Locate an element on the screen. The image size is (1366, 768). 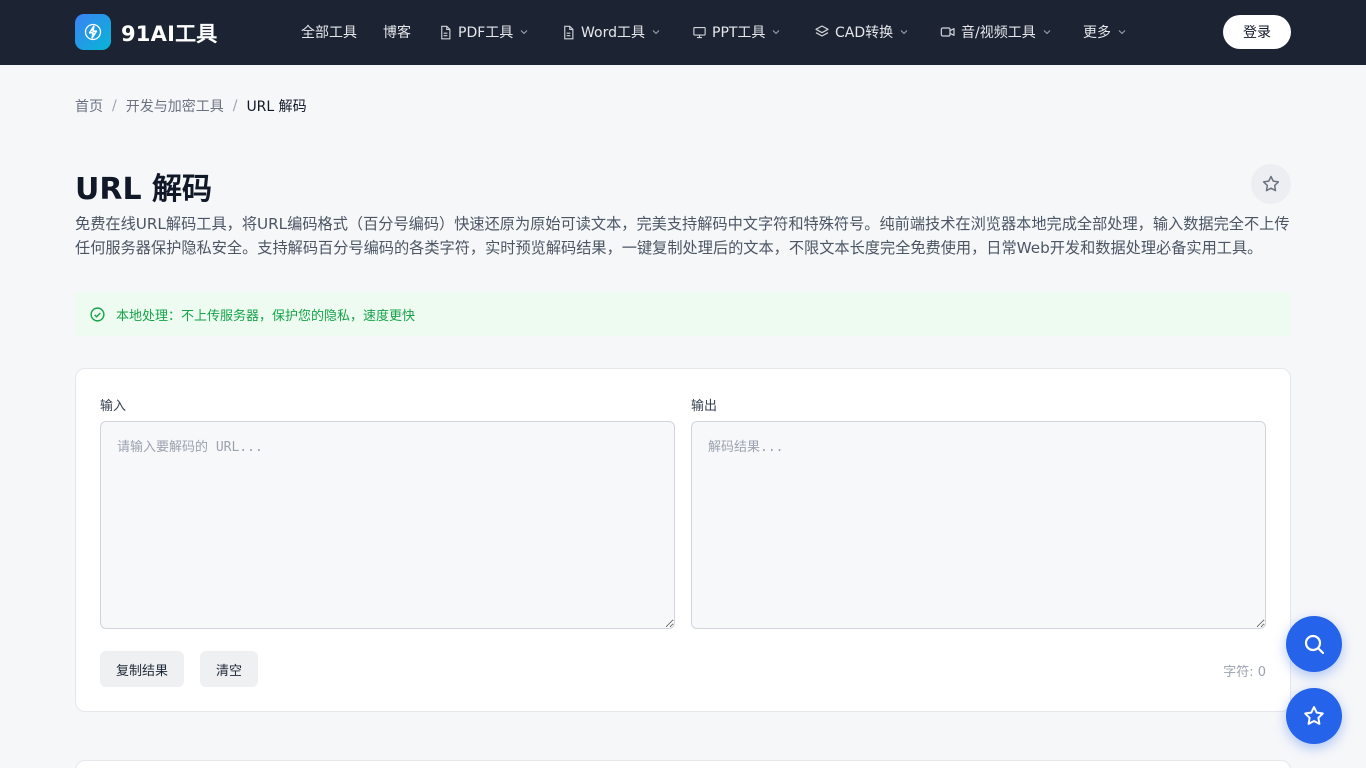
decode-output is located at coordinates (978, 525).